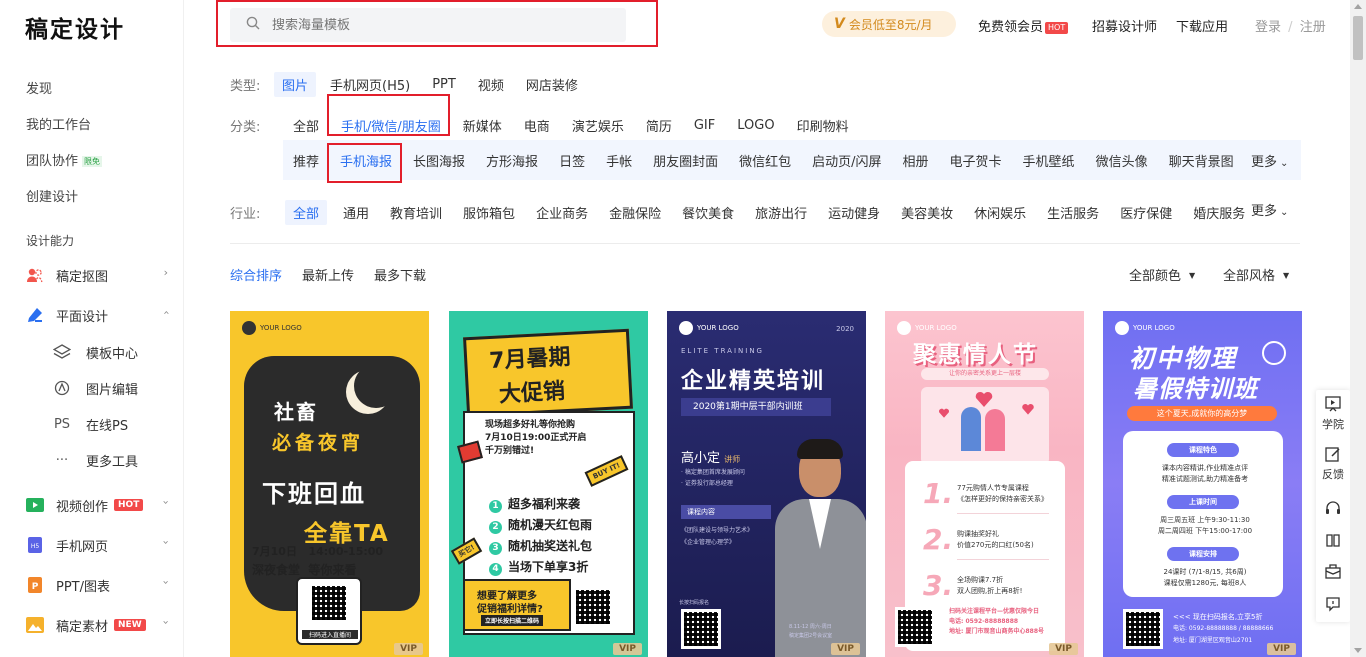  I want to click on industry-option: 餐饮美食, so click(708, 212).